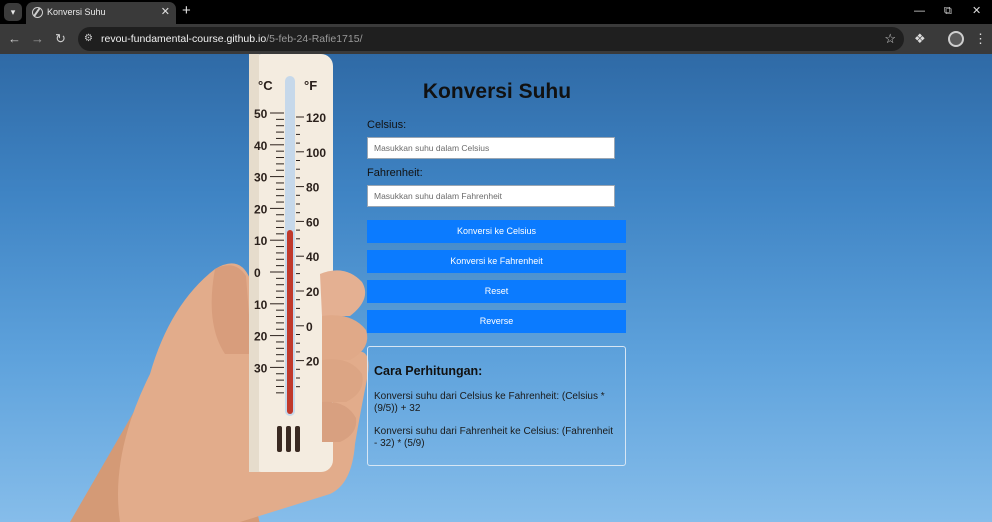  I want to click on restore-icon: ⧉, so click(948, 11).